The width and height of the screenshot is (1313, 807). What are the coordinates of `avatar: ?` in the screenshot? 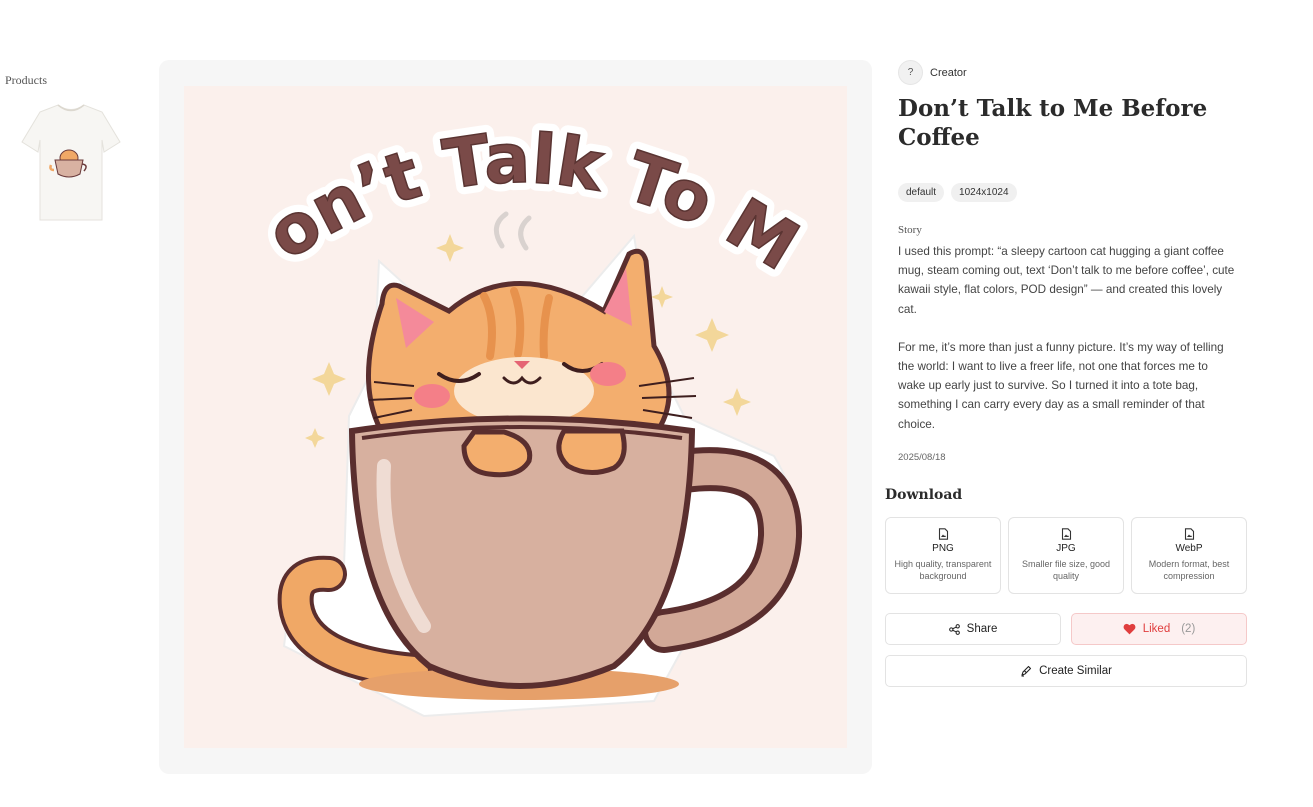 It's located at (910, 72).